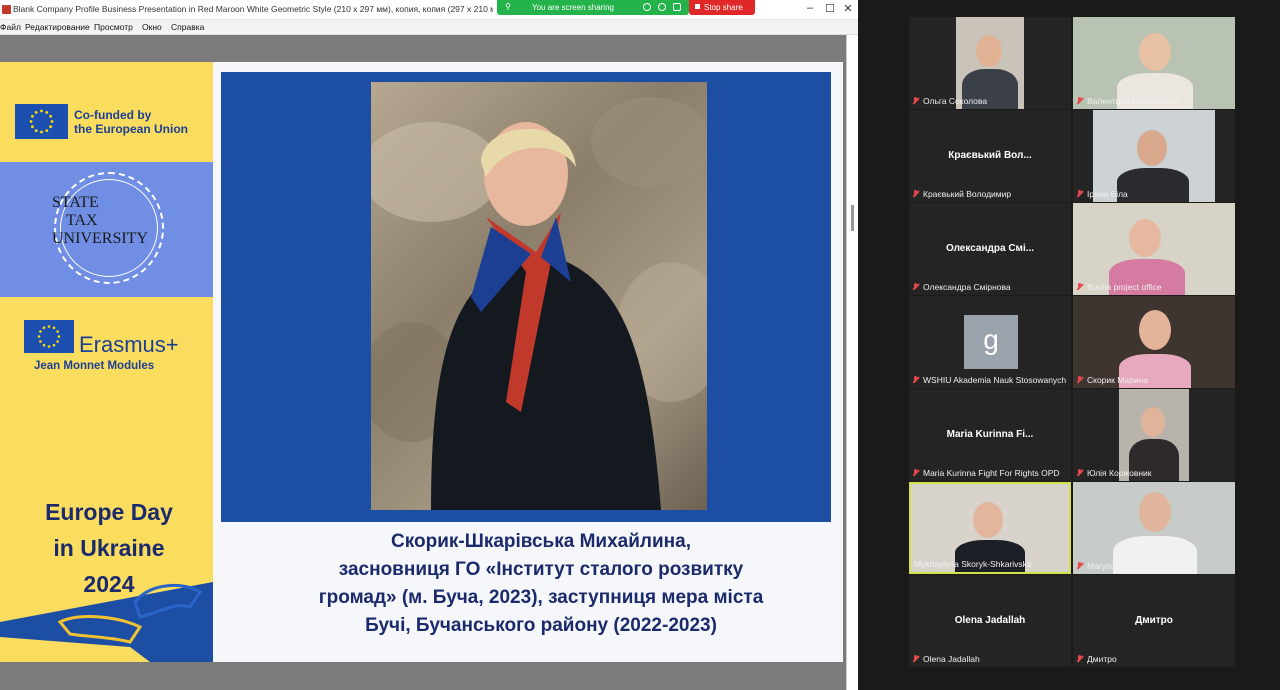  What do you see at coordinates (94, 366) in the screenshot?
I see `jean-monnet-text: Jean Monnet Modules` at bounding box center [94, 366].